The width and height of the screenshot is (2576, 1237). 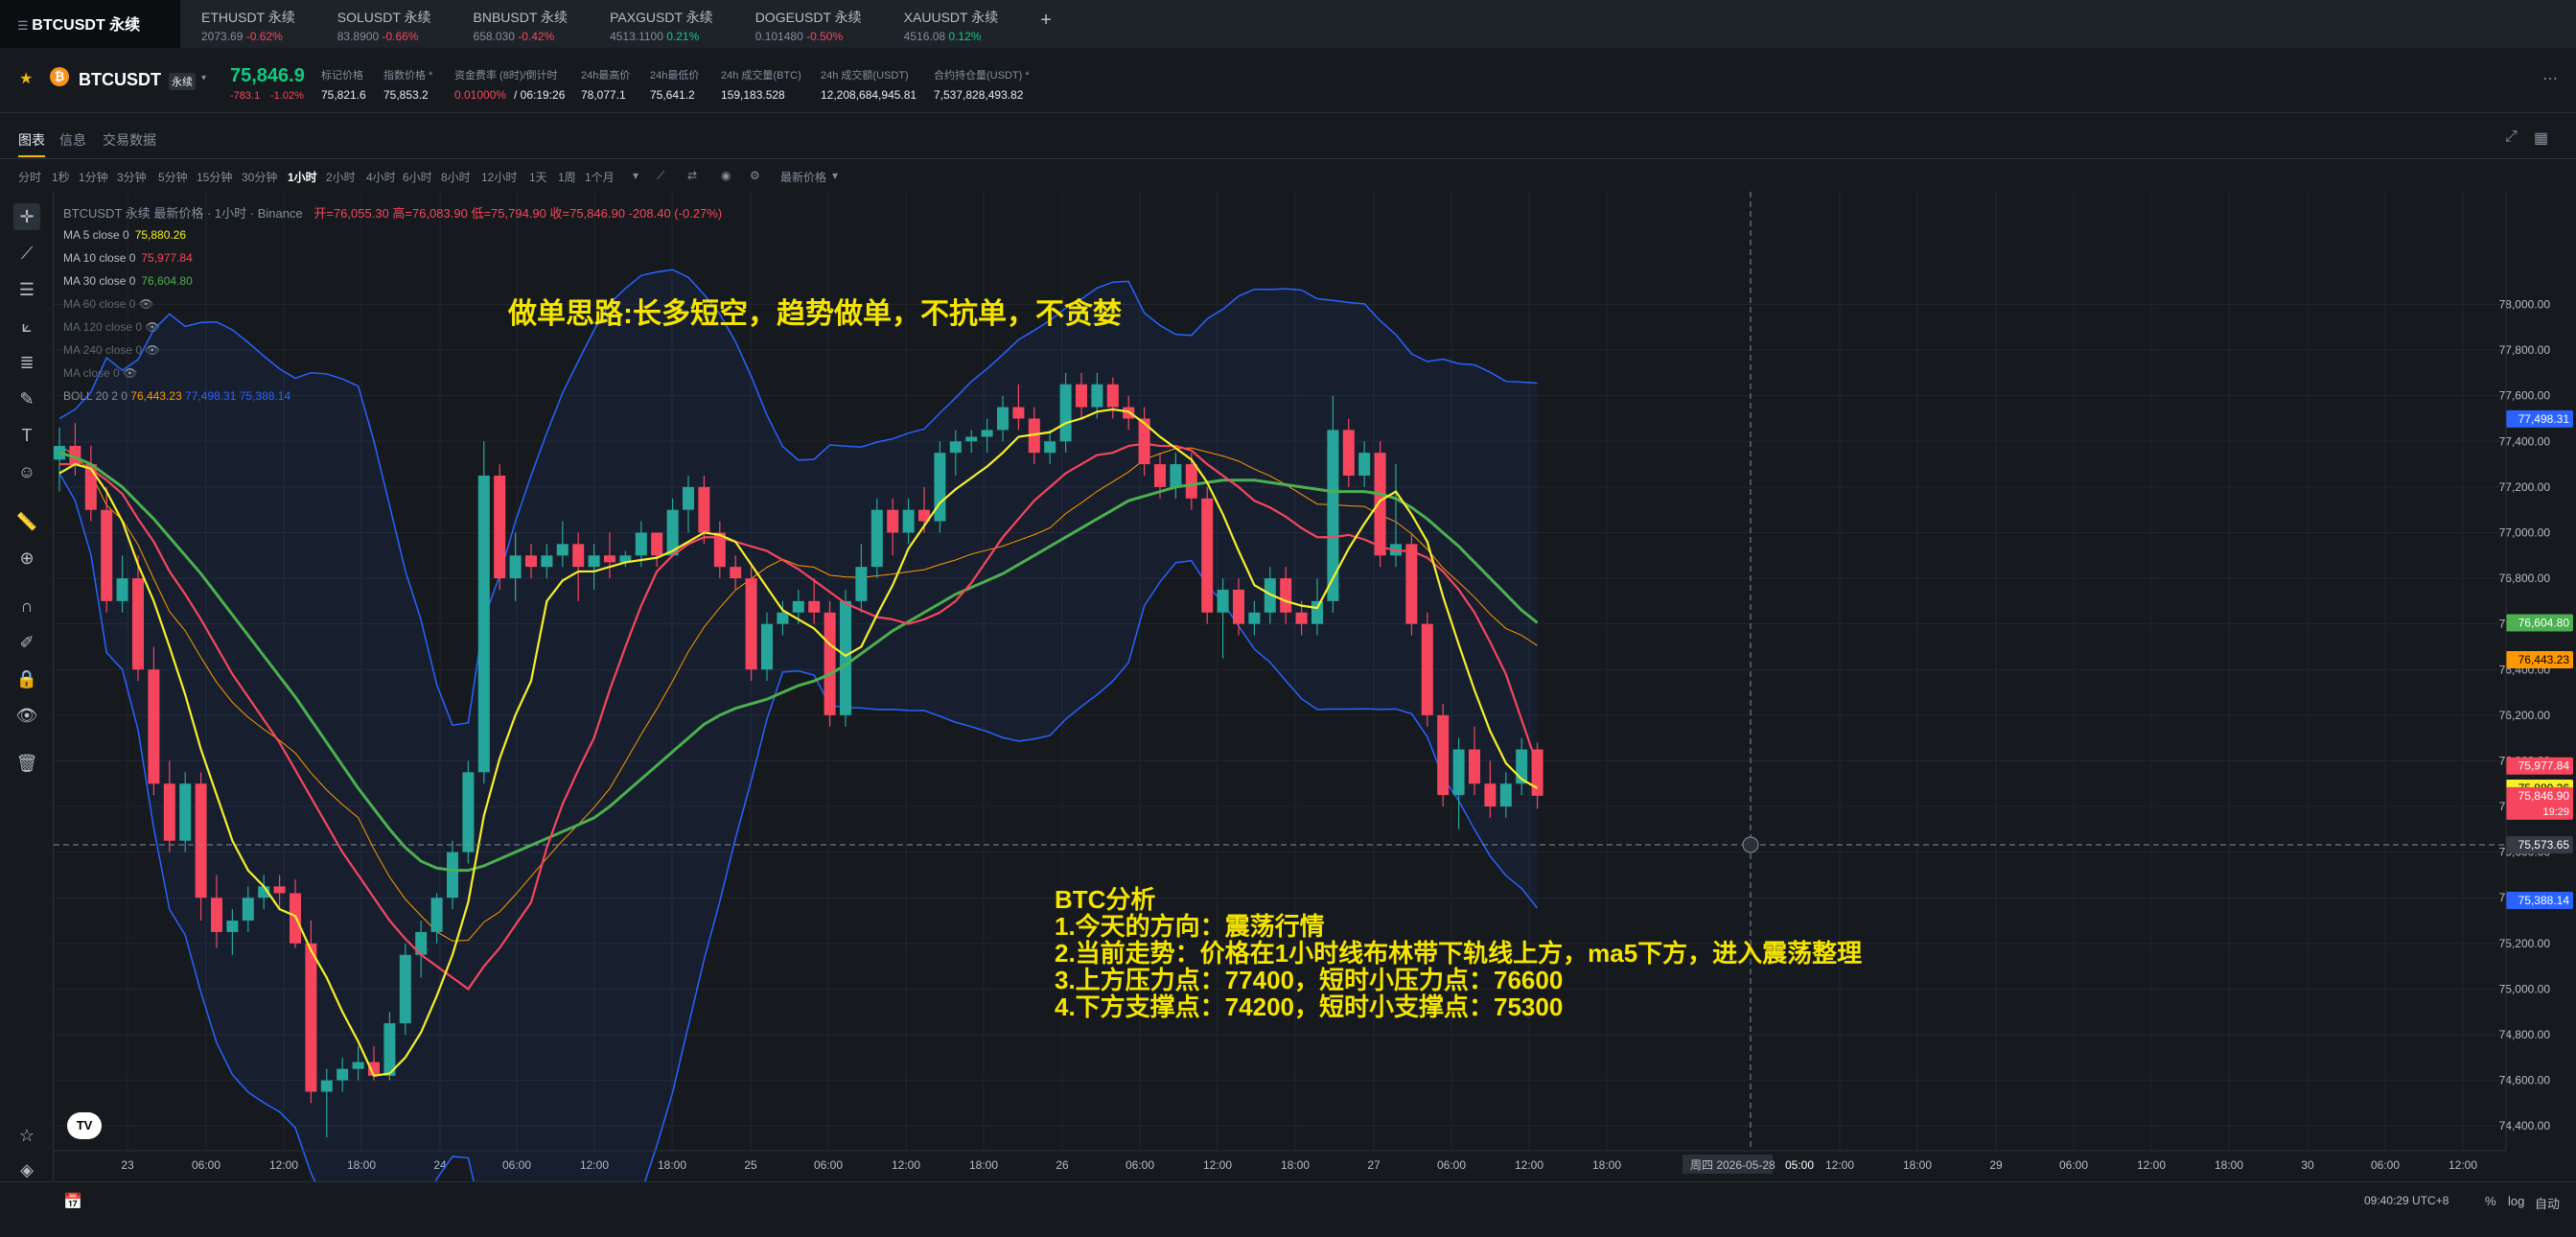 I want to click on ma-legend-4: MA 120 close 0 👁, so click(x=112, y=327).